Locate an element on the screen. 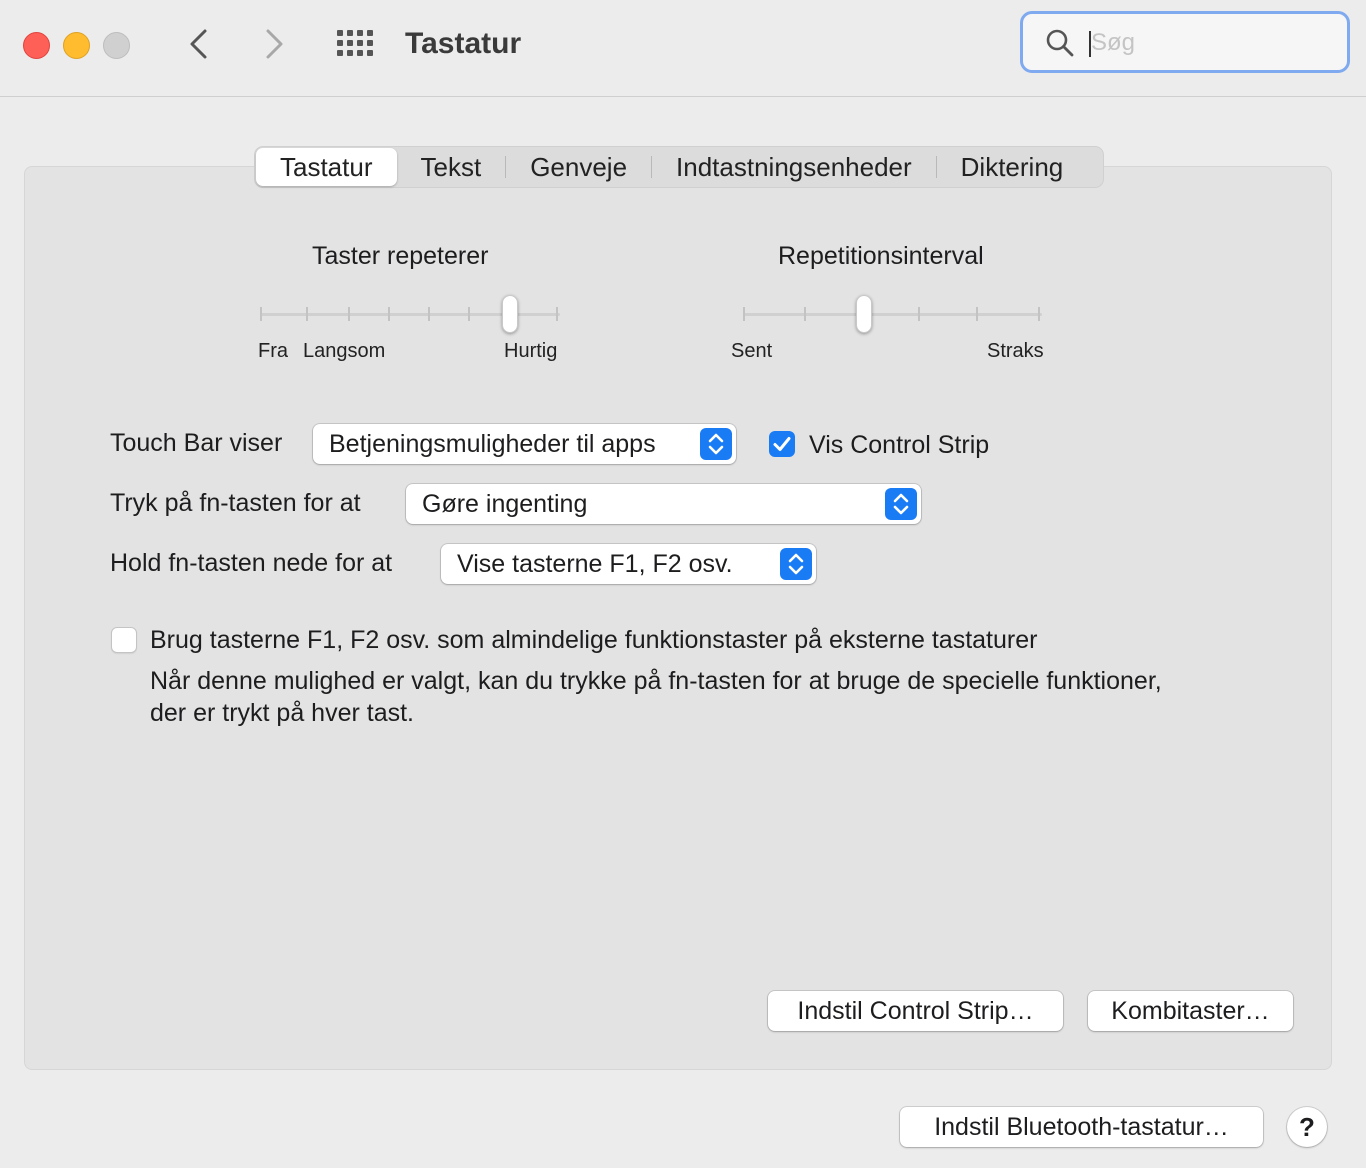  fn-press-popup: Gøre ingenting is located at coordinates (663, 504).